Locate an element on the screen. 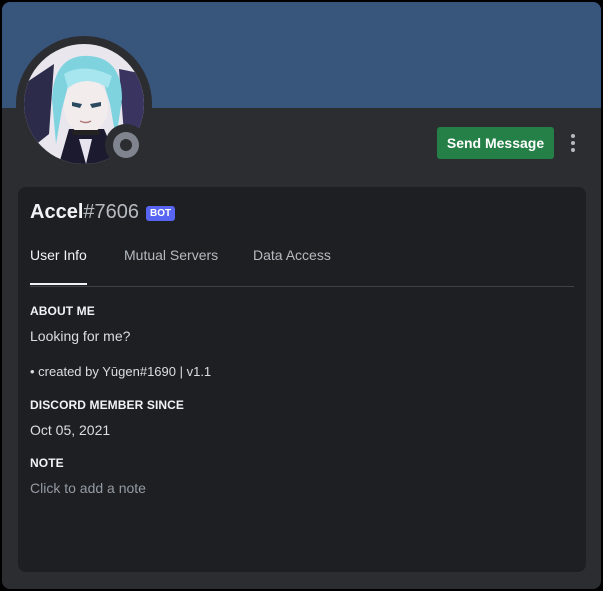  about-me-line-1: Looking for me? is located at coordinates (80, 336).